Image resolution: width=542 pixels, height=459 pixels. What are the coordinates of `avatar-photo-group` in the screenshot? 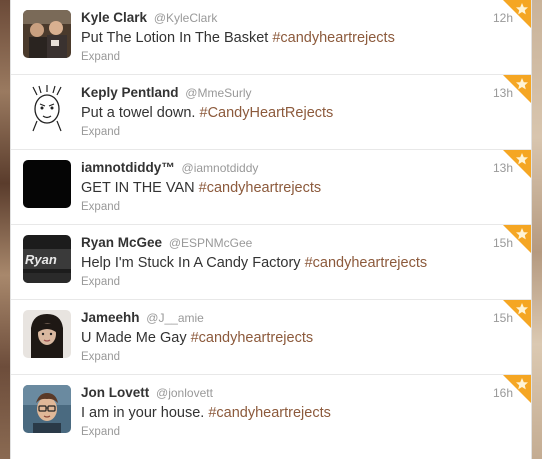 It's located at (47, 34).